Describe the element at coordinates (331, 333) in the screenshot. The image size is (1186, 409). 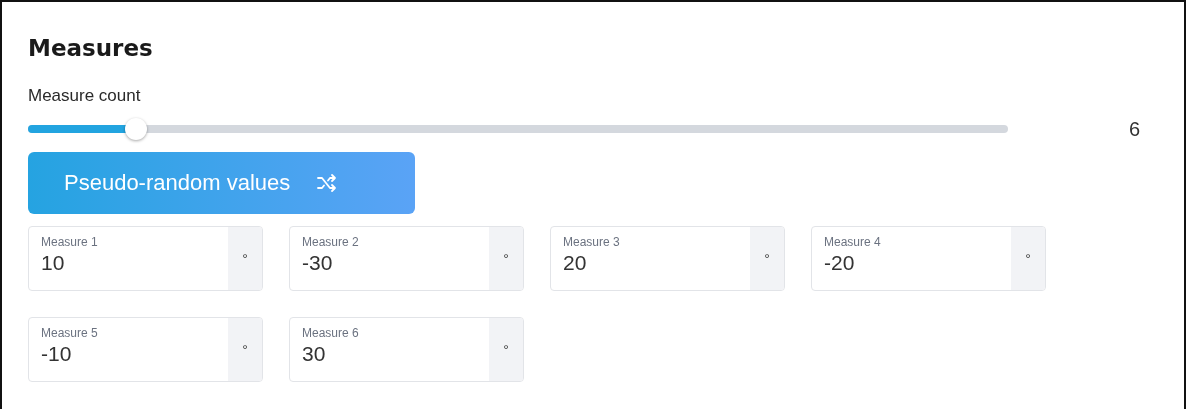
I see `field-label: Measure 6` at that location.